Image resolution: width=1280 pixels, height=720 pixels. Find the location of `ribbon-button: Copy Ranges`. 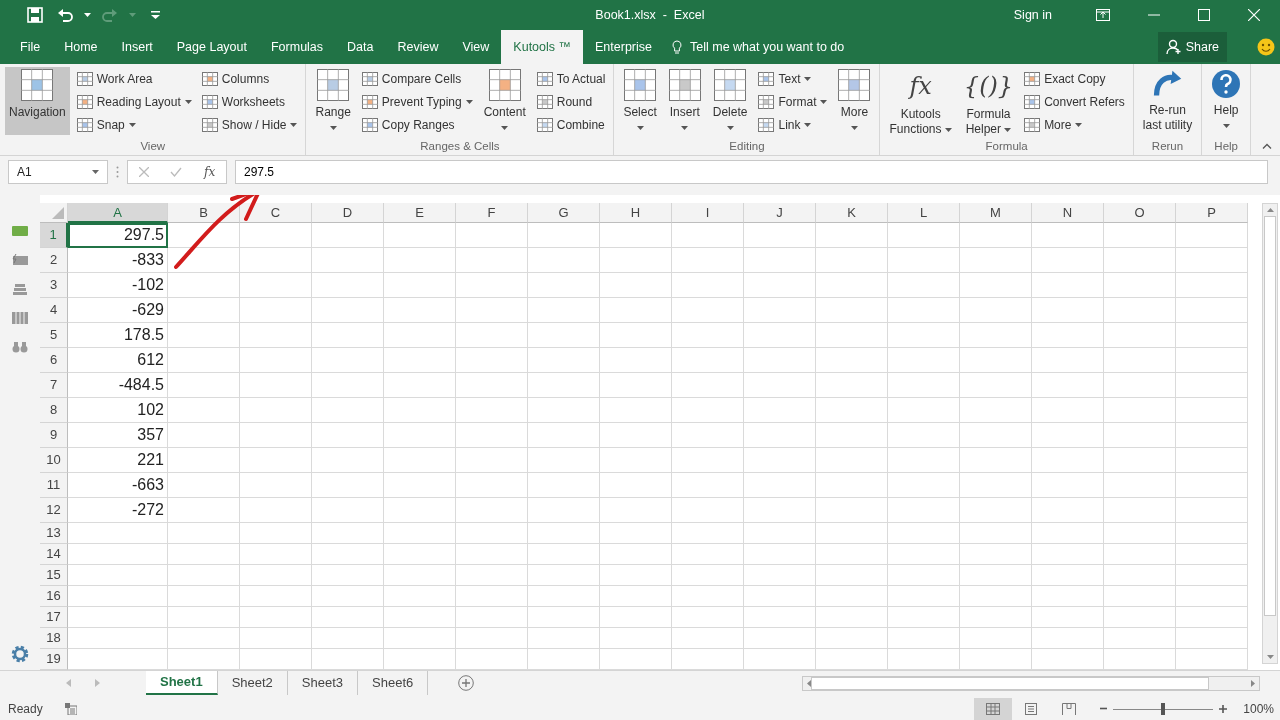

ribbon-button: Copy Ranges is located at coordinates (417, 124).